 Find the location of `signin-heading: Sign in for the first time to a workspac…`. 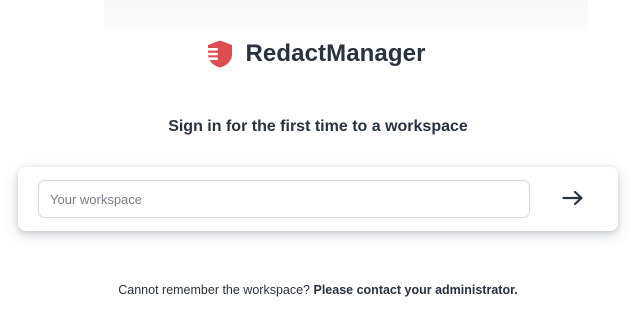

signin-heading: Sign in for the first time to a workspac… is located at coordinates (318, 126).